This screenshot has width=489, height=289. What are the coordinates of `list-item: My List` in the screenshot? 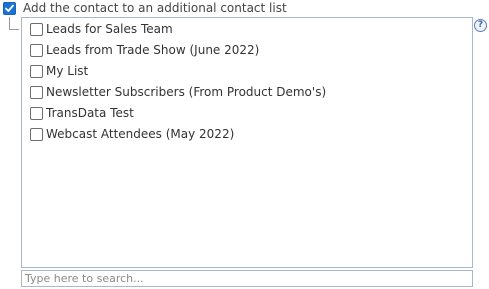 It's located at (59, 71).